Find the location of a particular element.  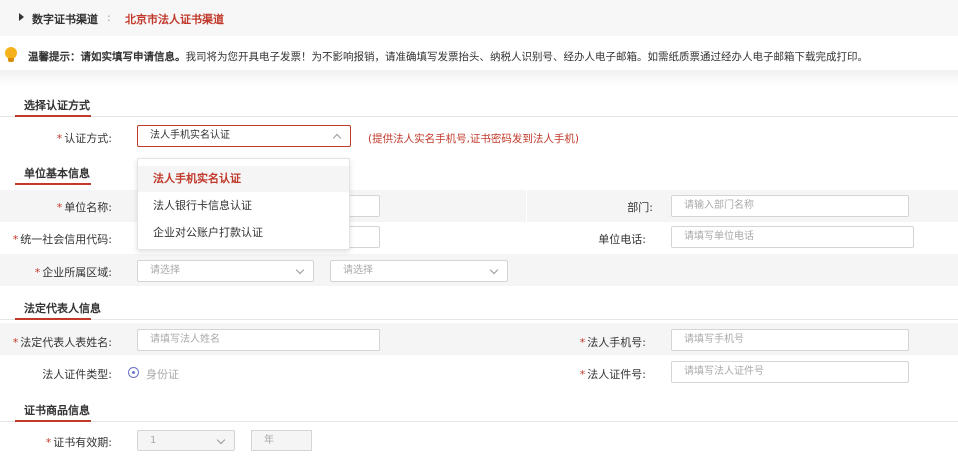

dropdown-option-corporate-account: 企业对公账户打款认证 is located at coordinates (243, 233).